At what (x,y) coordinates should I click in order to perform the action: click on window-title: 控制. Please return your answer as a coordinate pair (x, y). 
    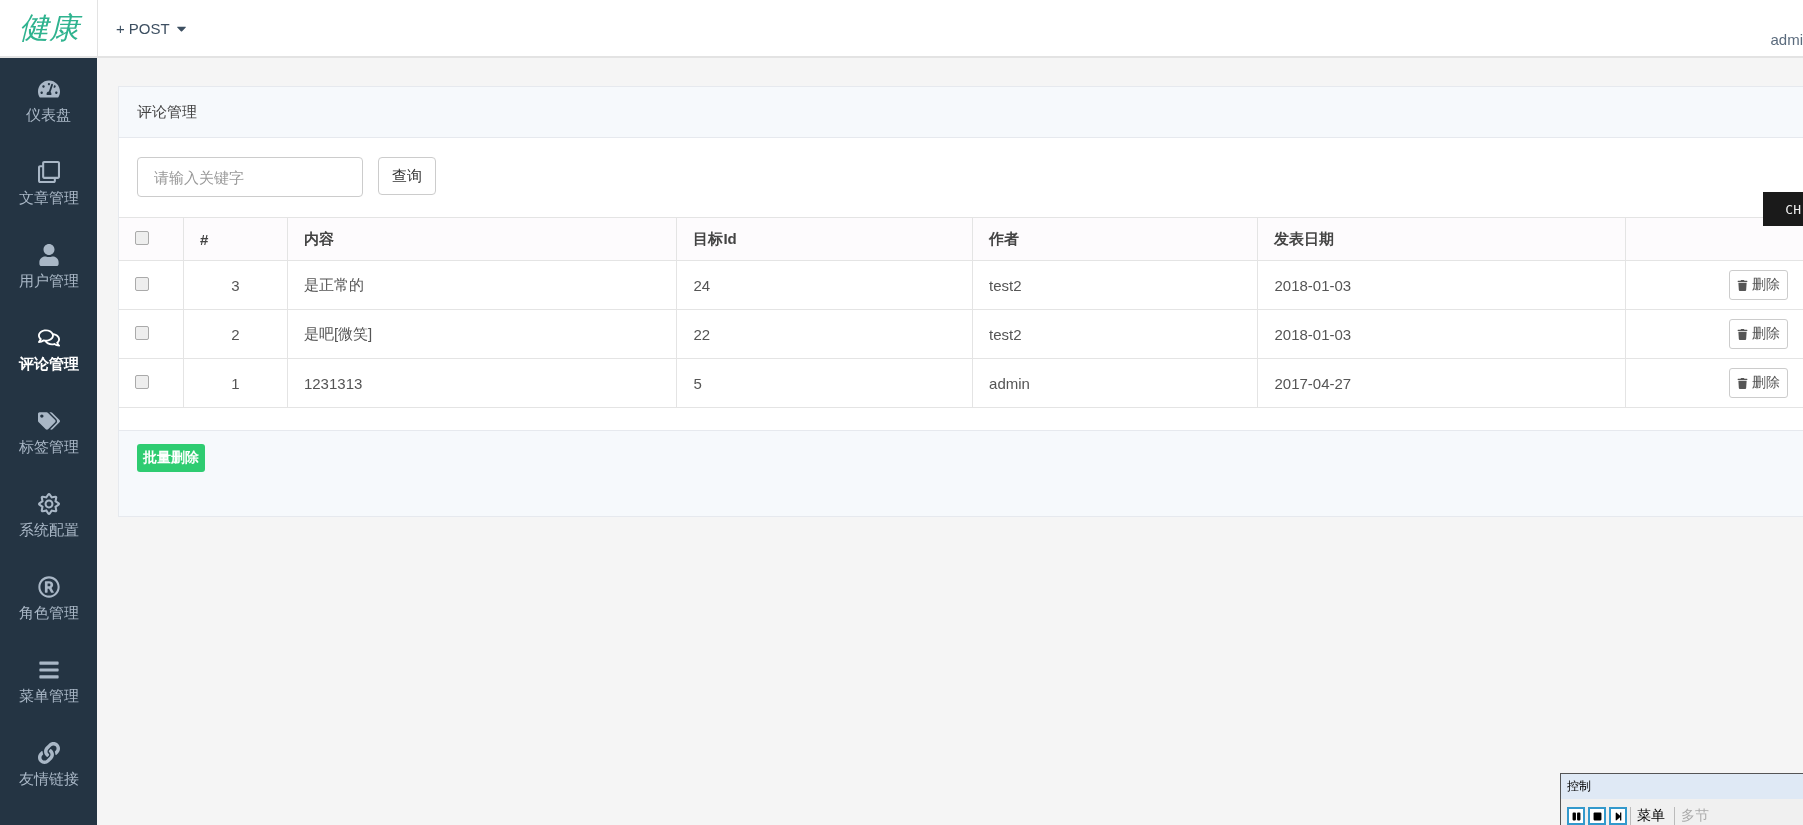
    Looking at the image, I should click on (1579, 786).